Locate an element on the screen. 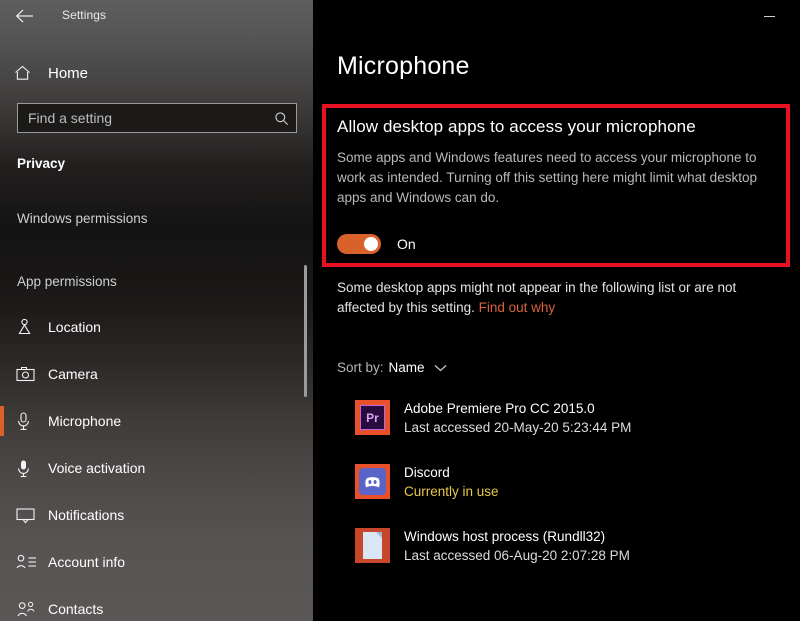 The height and width of the screenshot is (621, 800). app-status: Last accessed 06-Aug-20 2:07:28 PM is located at coordinates (517, 555).